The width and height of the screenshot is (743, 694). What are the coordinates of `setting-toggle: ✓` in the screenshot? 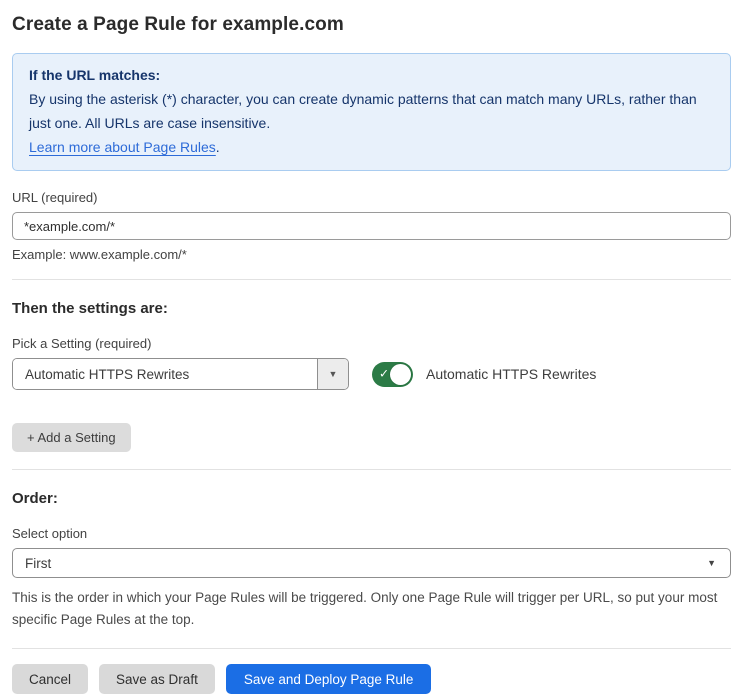 It's located at (392, 374).